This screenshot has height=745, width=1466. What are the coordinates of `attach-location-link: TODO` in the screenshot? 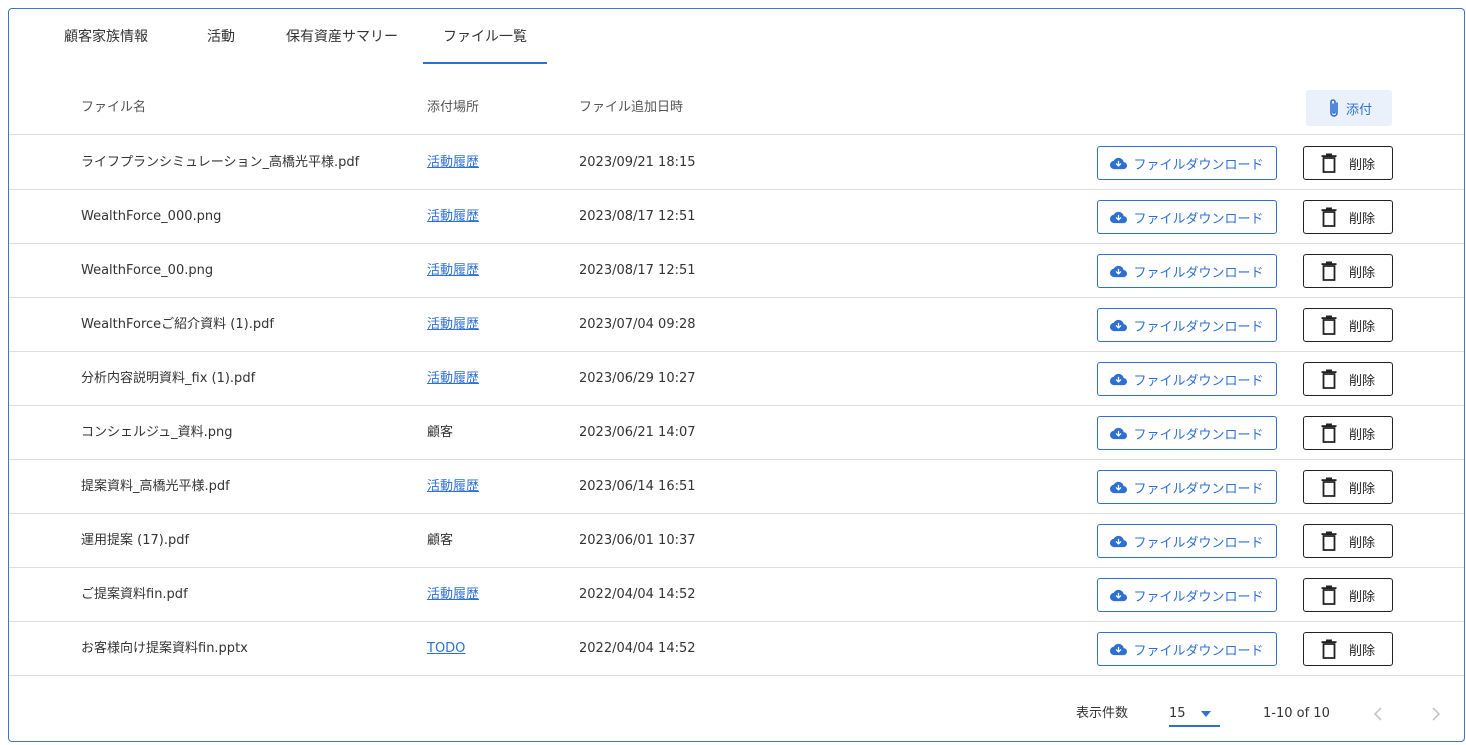 It's located at (446, 649).